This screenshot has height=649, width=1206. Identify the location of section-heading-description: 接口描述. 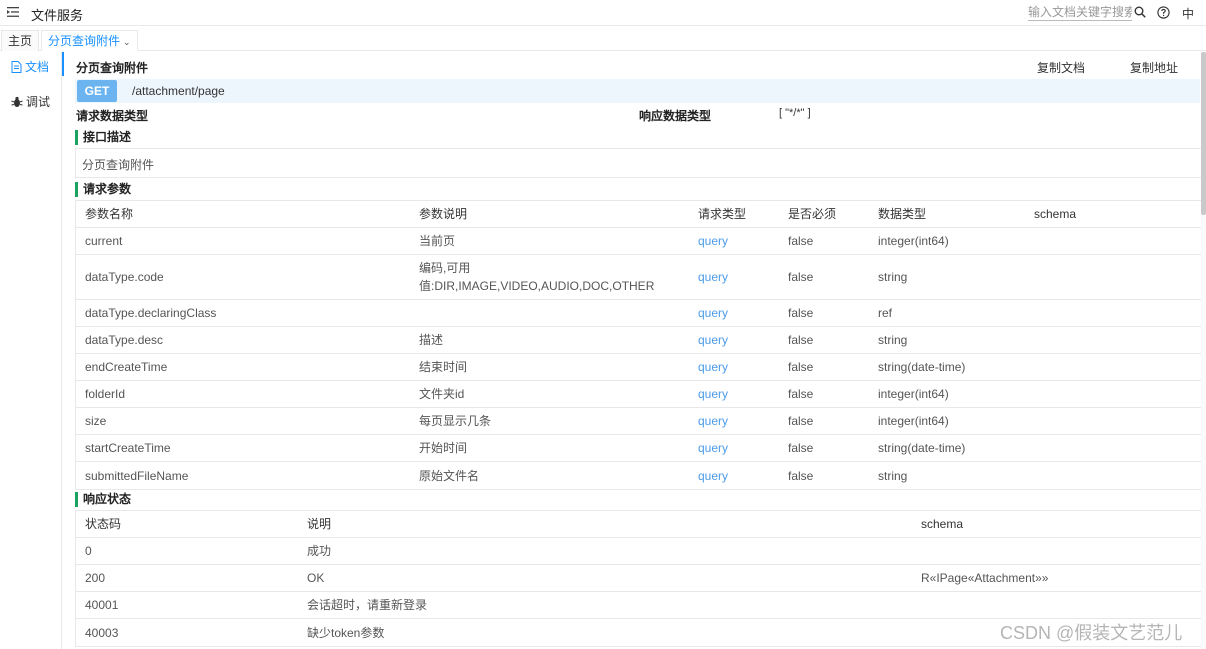
(103, 137).